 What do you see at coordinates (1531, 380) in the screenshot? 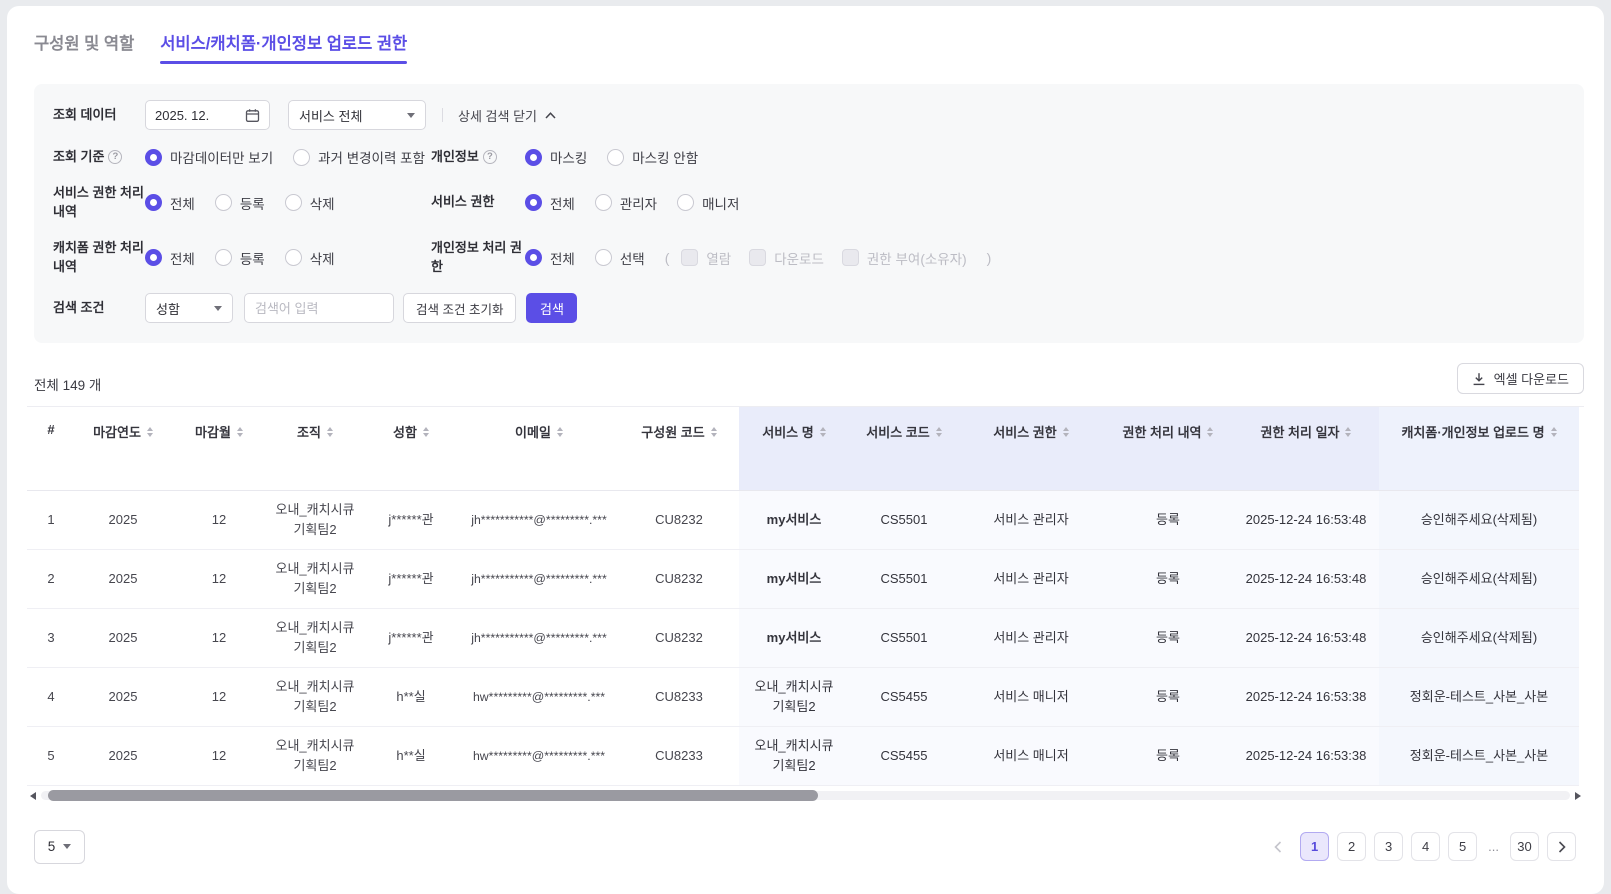
I see `excel-download-label: 엑셀 다운로드` at bounding box center [1531, 380].